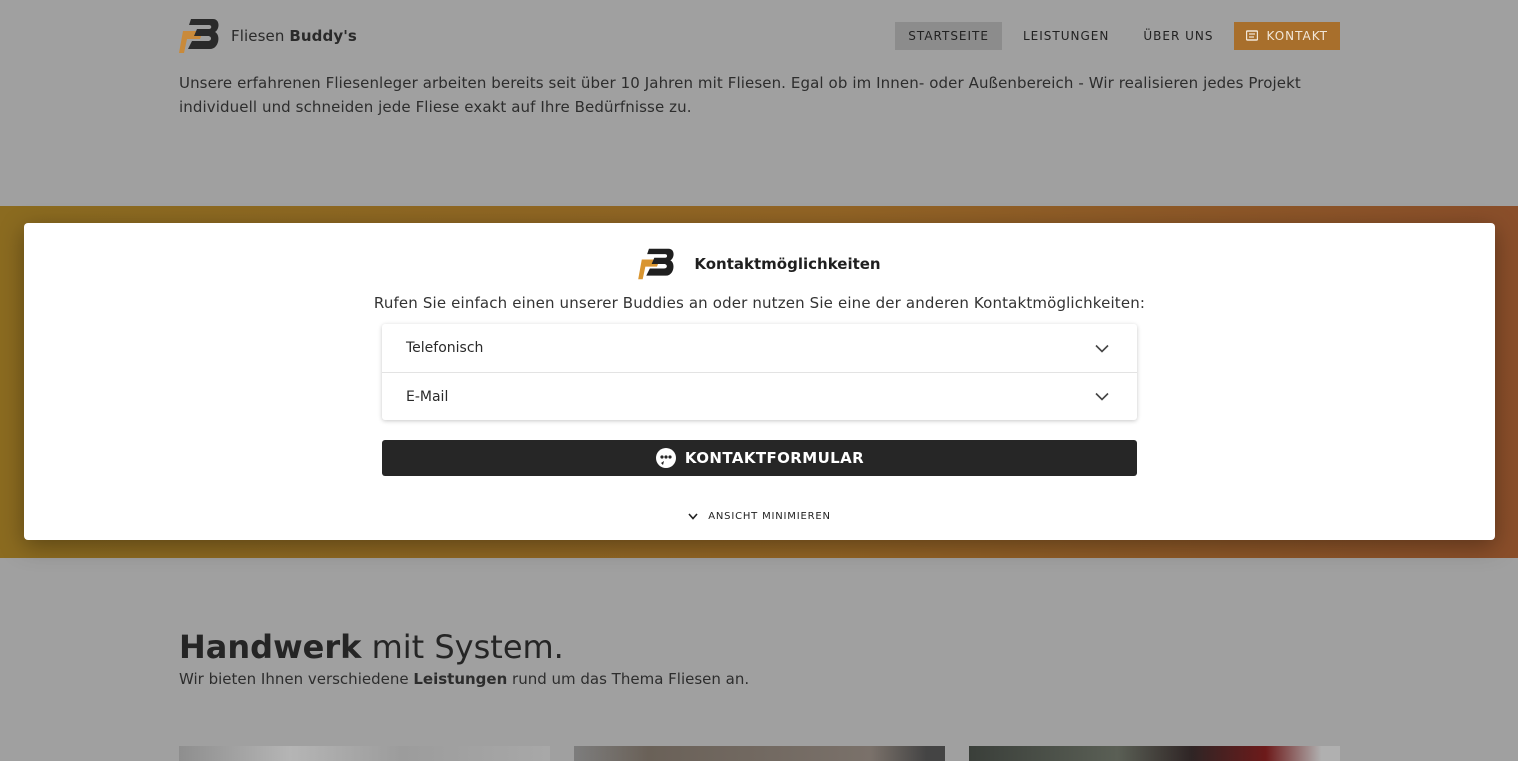 The height and width of the screenshot is (761, 1518). Describe the element at coordinates (666, 458) in the screenshot. I see `chat-bubble-icon` at that location.